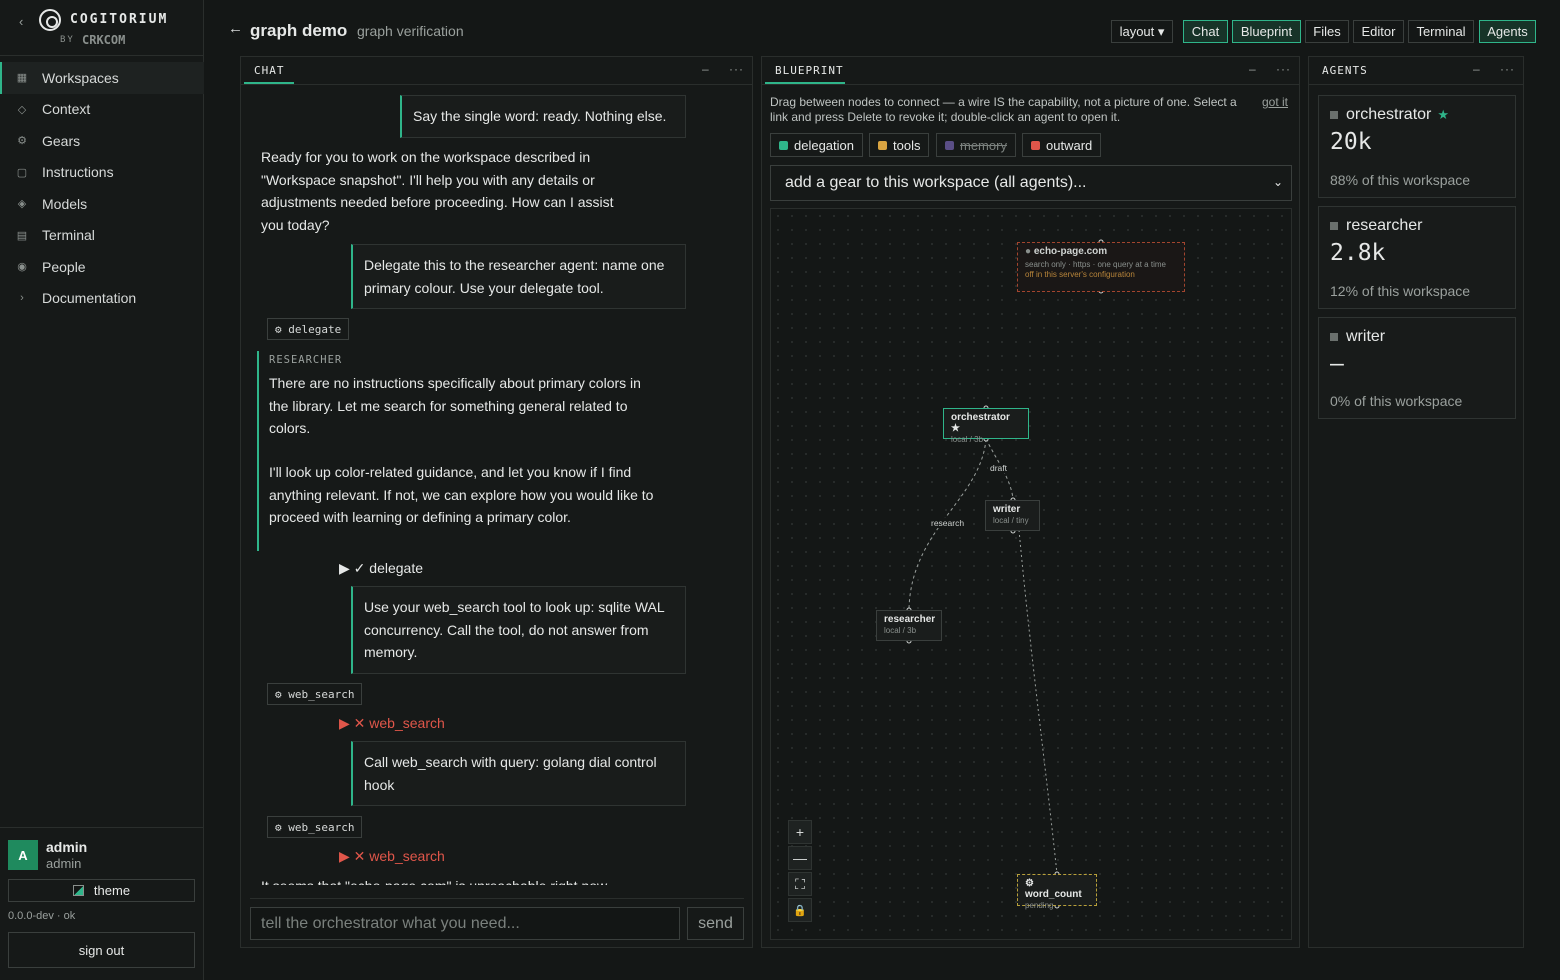  I want to click on filter-memory: memory, so click(976, 145).